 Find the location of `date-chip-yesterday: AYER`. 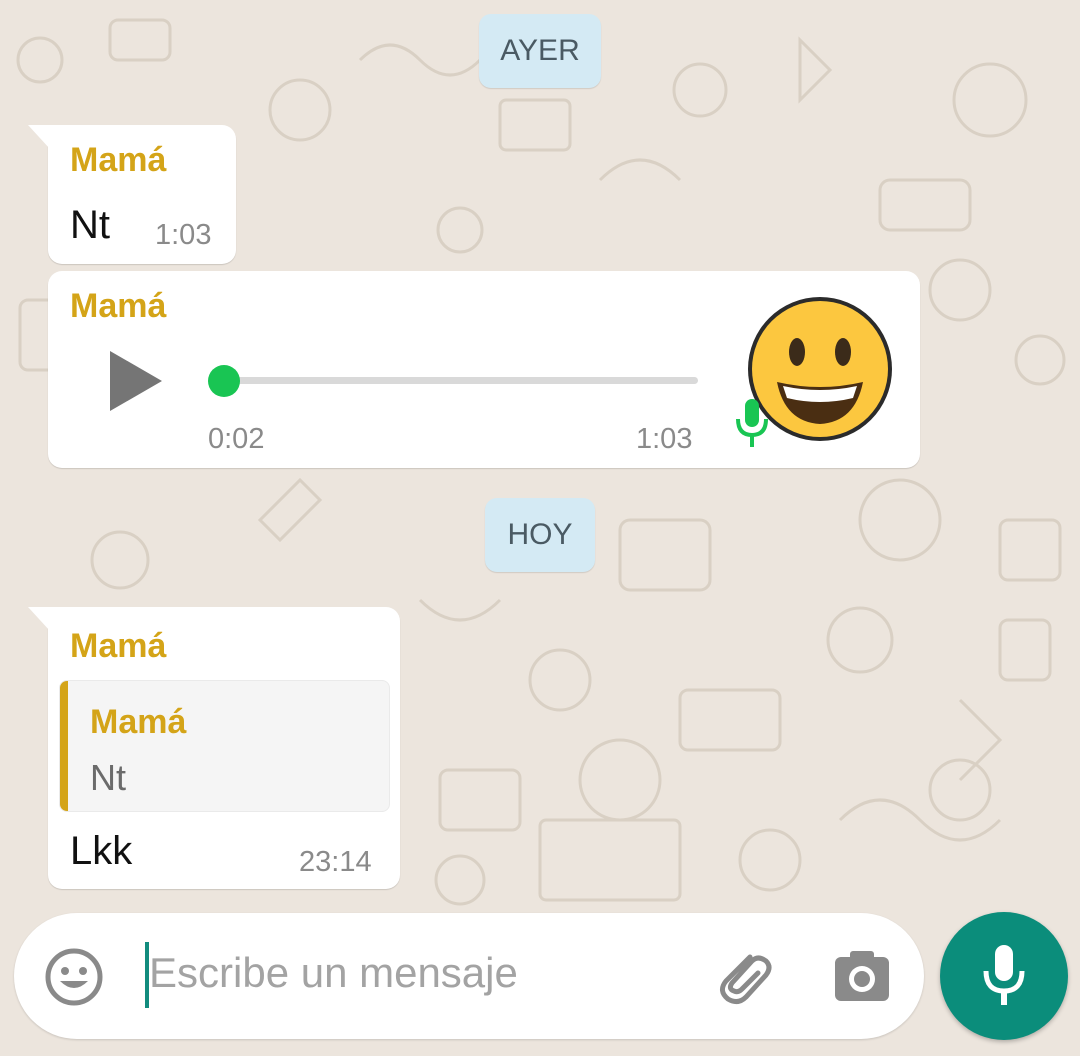

date-chip-yesterday: AYER is located at coordinates (540, 51).